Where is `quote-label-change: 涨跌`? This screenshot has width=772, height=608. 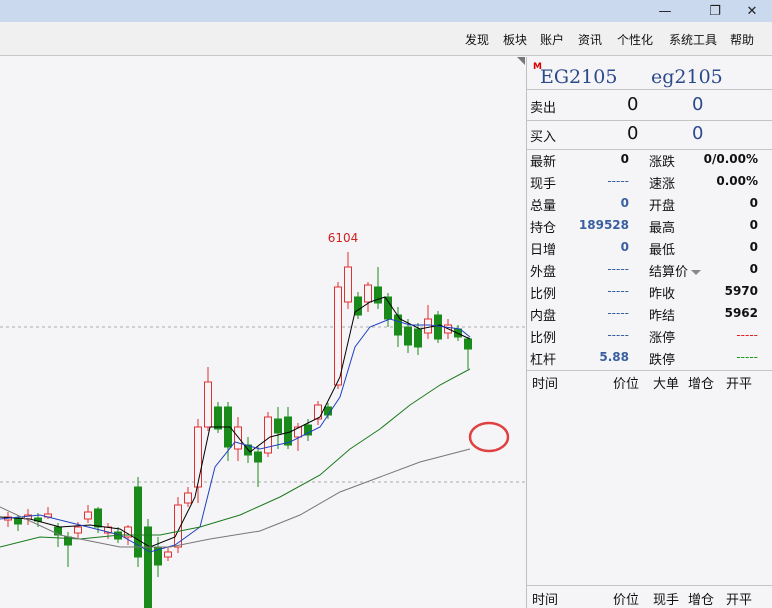 quote-label-change: 涨跌 is located at coordinates (662, 162).